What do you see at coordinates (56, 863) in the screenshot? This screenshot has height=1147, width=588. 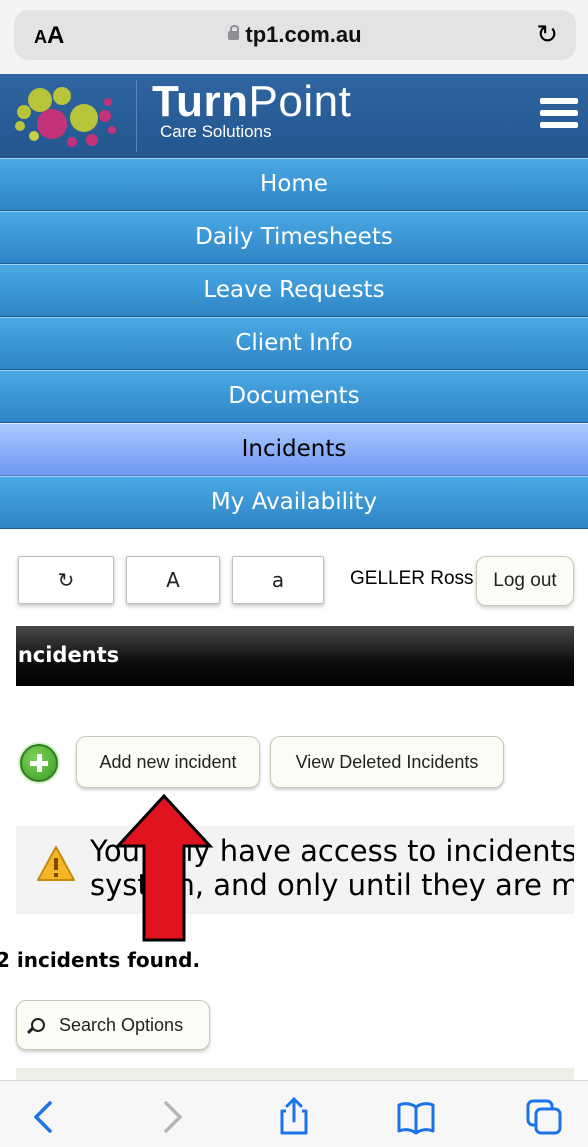 I see `warning-icon` at bounding box center [56, 863].